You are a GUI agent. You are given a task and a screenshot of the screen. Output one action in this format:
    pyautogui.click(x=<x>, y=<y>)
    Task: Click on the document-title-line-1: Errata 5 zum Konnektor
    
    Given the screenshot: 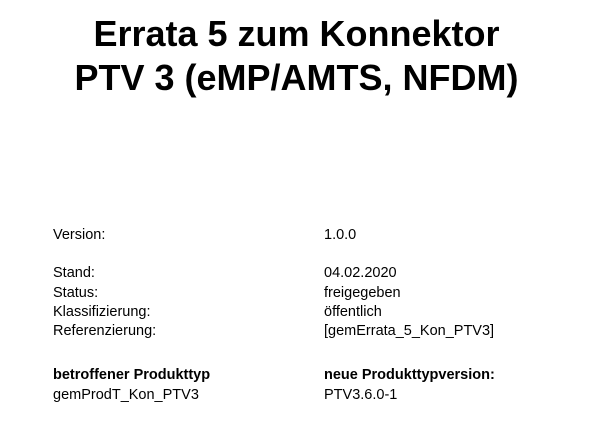 What is the action you would take?
    pyautogui.click(x=296, y=33)
    